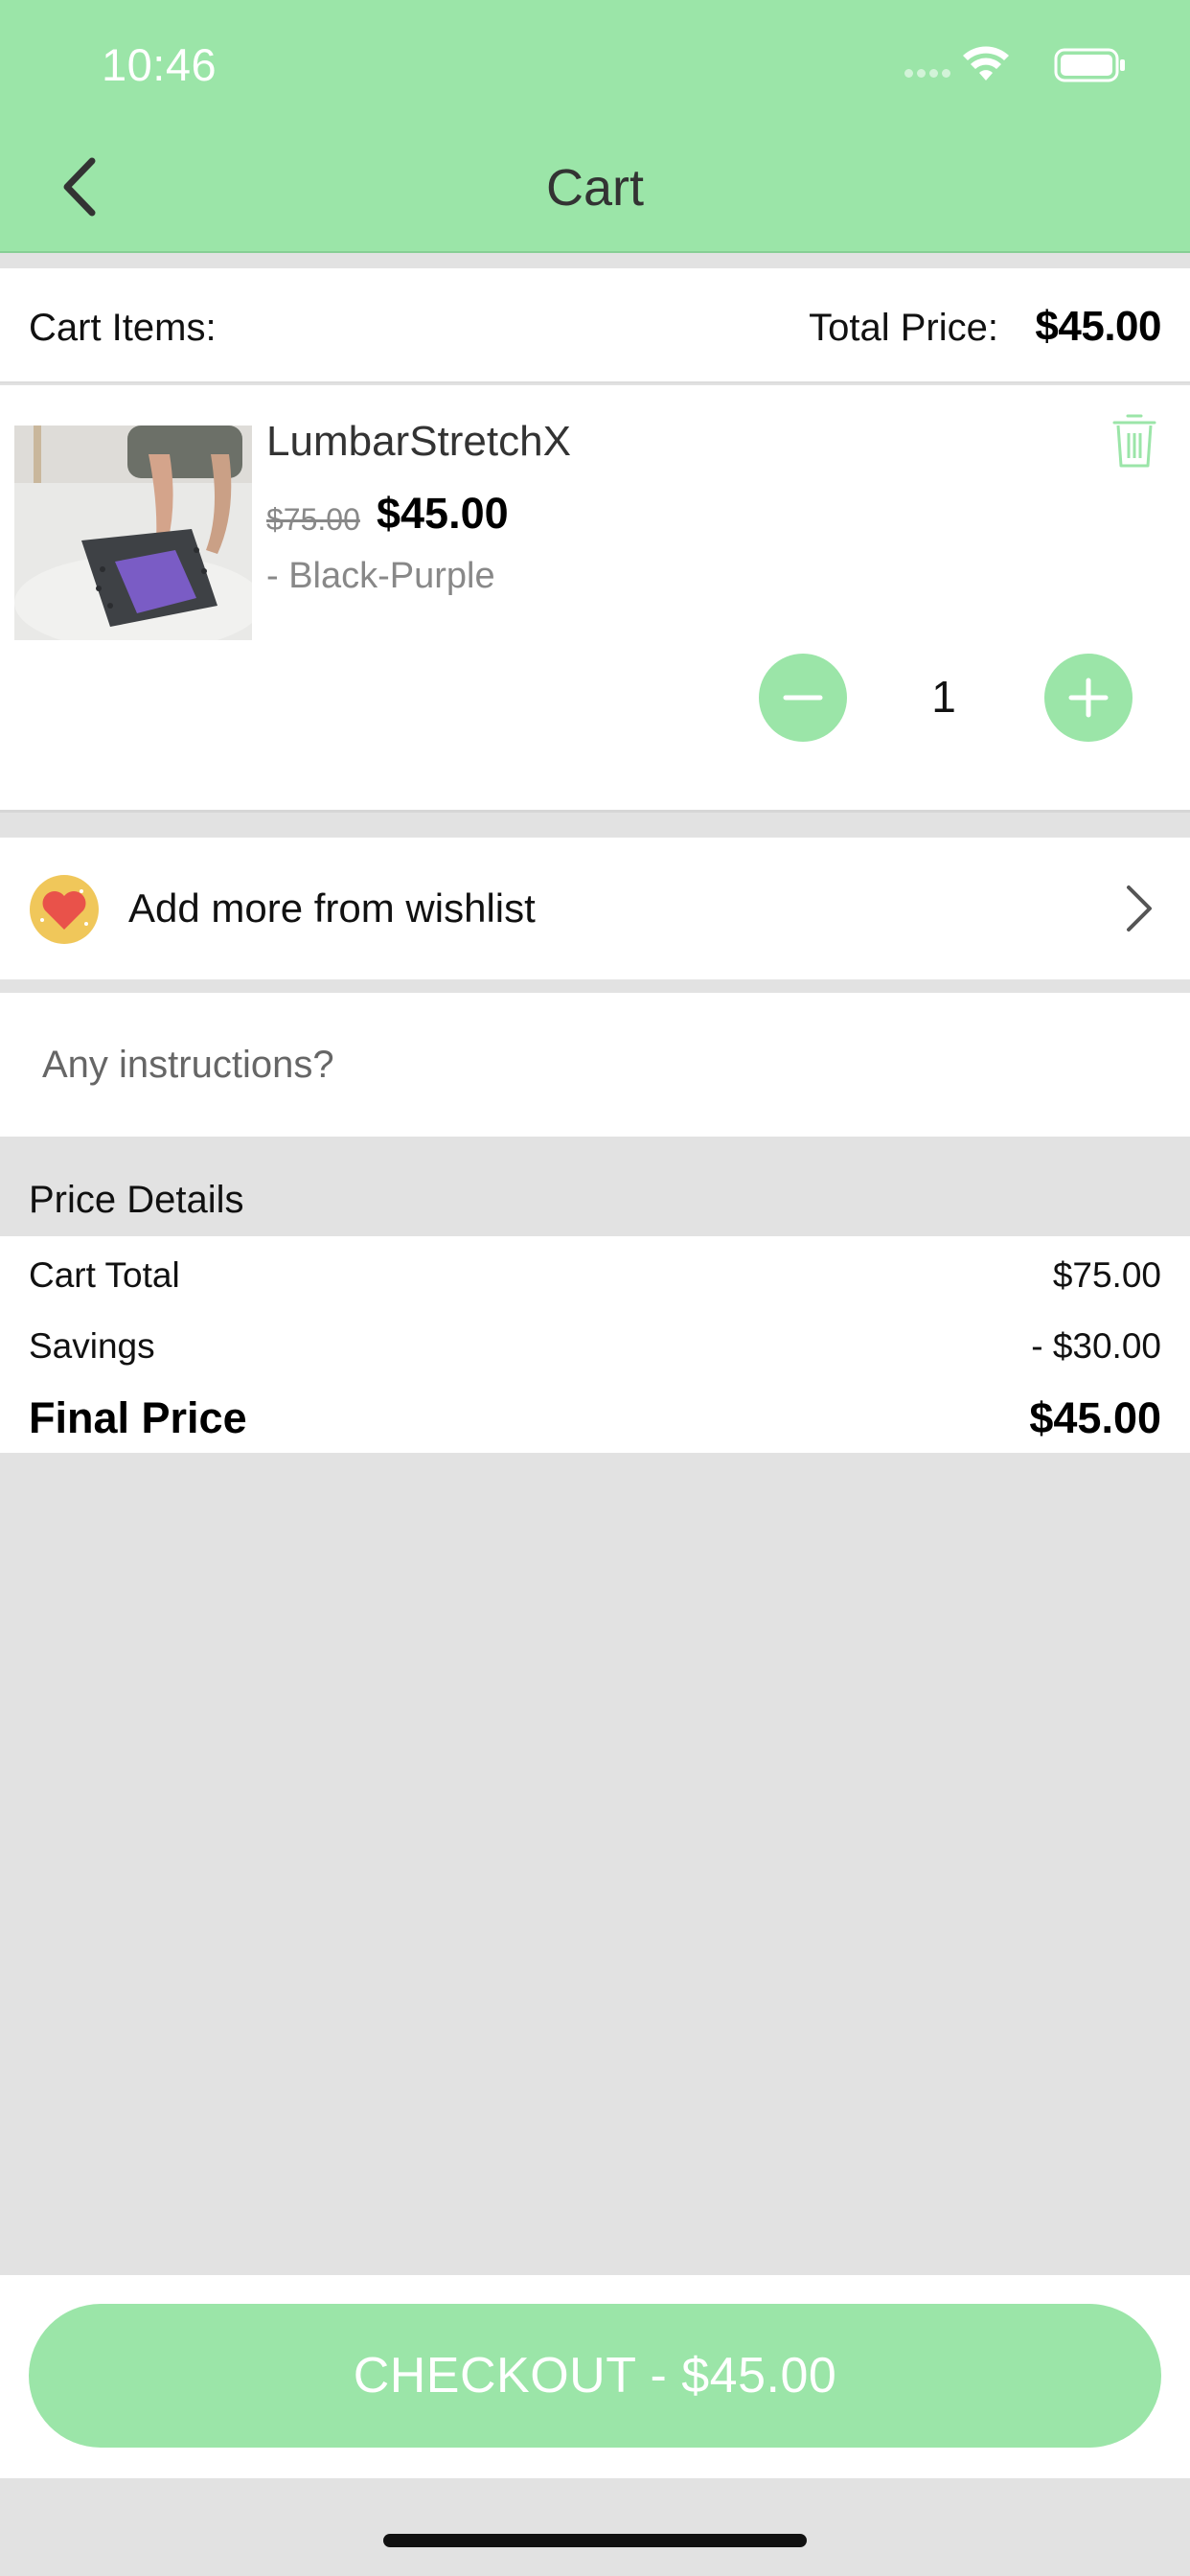  I want to click on wishlist-row: Add more from wishlist, so click(595, 908).